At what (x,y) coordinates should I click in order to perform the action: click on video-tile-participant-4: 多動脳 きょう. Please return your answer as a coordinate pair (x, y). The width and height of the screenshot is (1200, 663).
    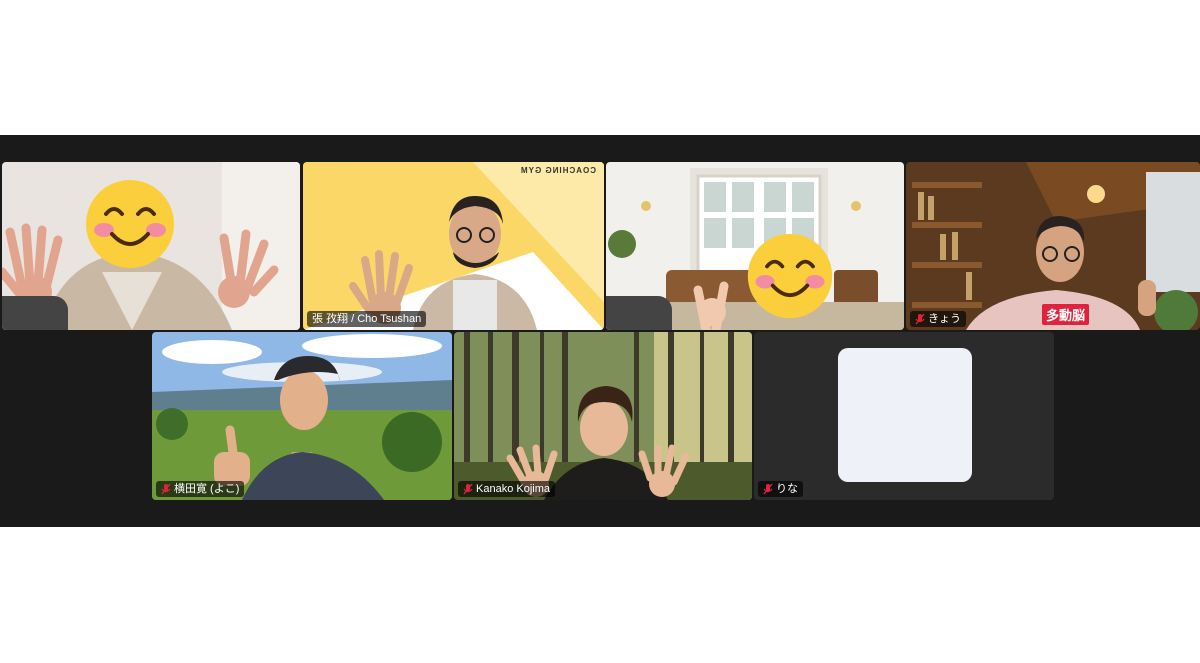
    Looking at the image, I should click on (1053, 246).